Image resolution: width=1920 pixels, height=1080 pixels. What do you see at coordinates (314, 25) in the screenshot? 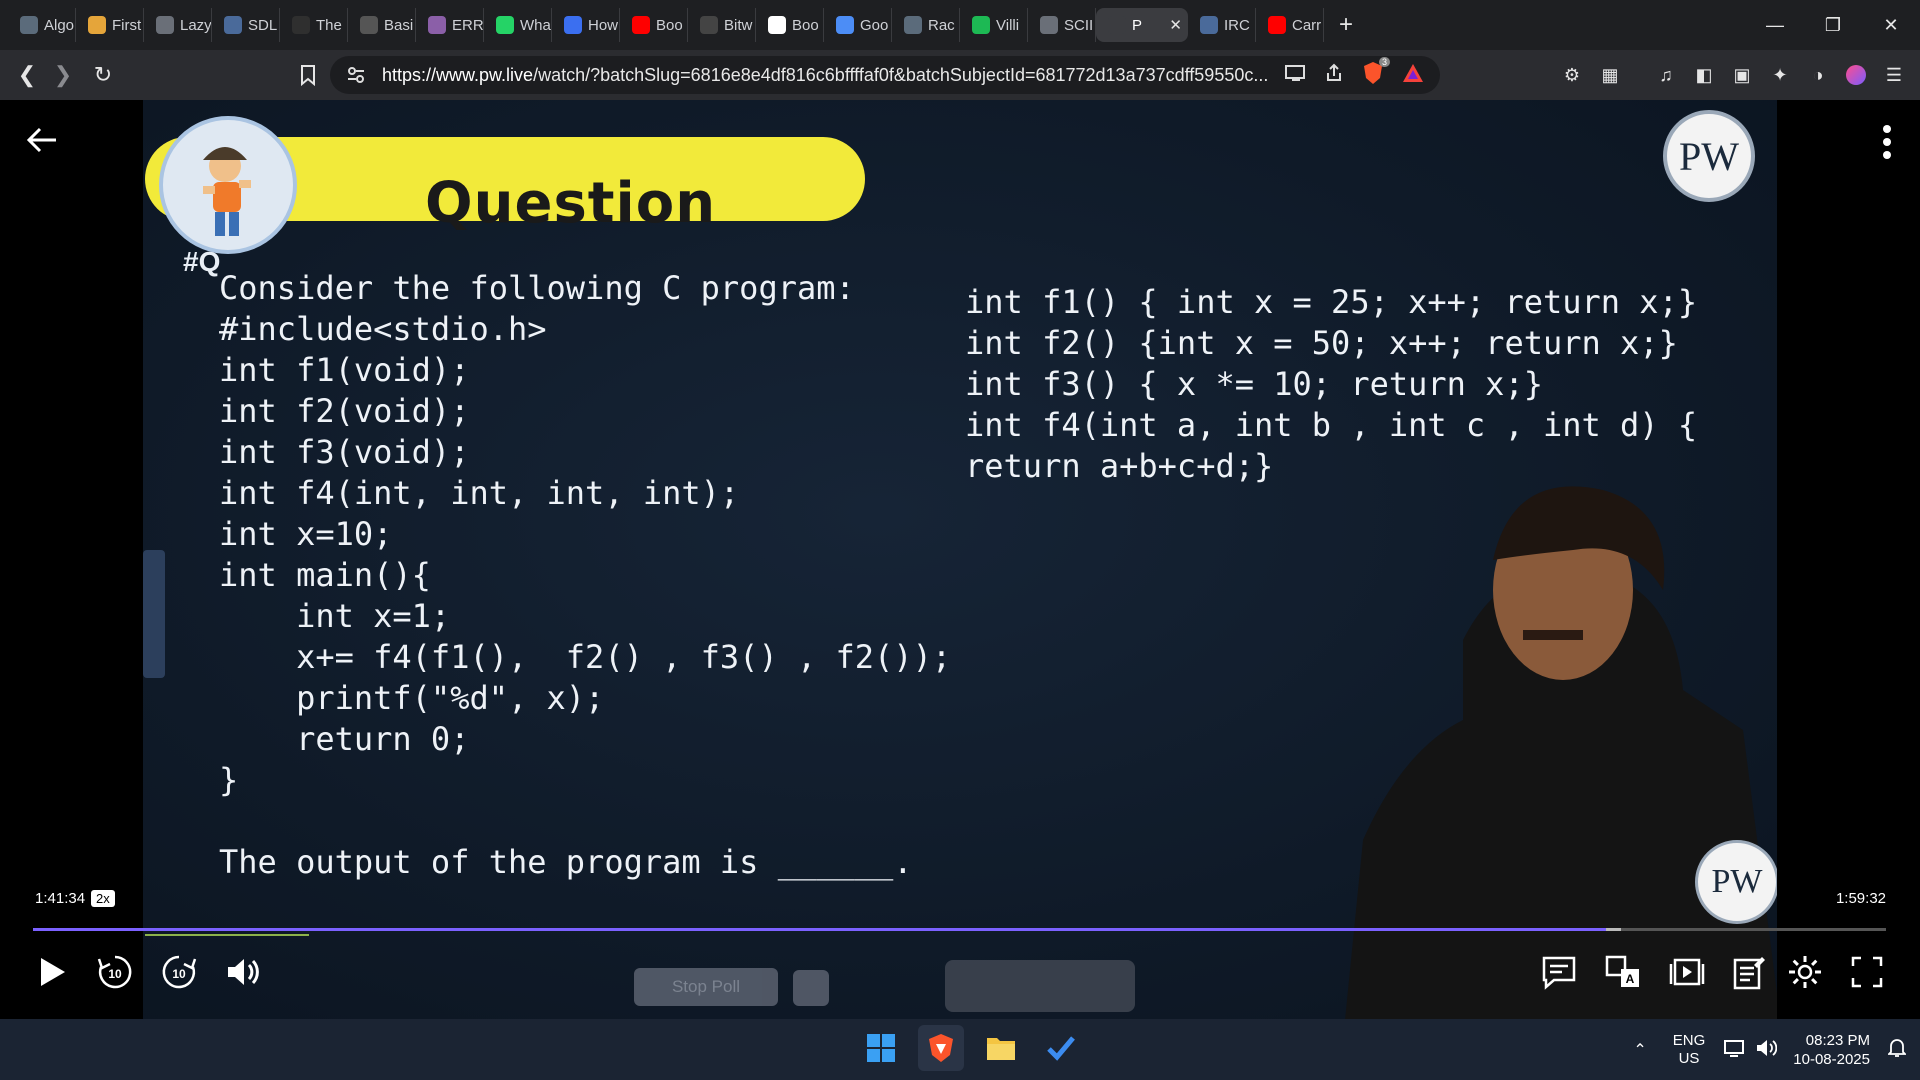
I see `browser-tab: The` at bounding box center [314, 25].